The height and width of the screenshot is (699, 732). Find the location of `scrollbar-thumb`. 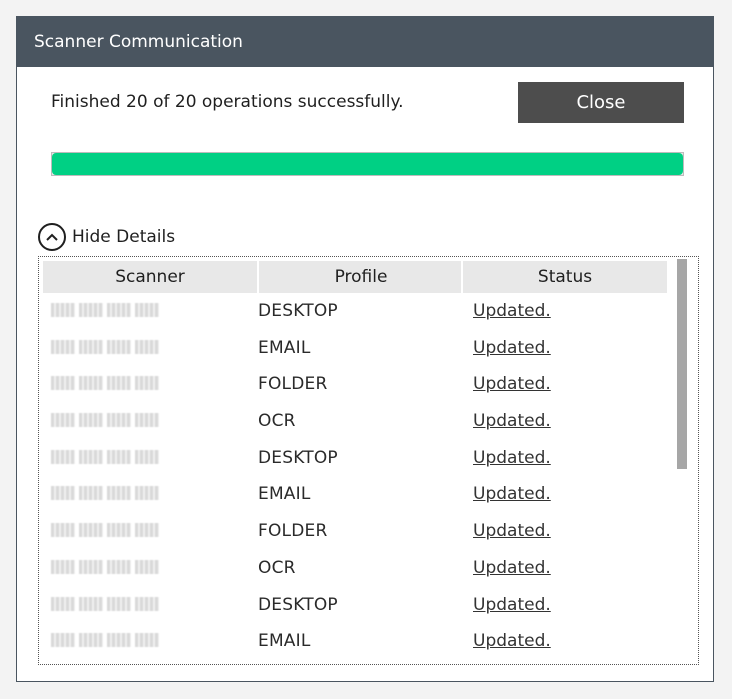

scrollbar-thumb is located at coordinates (682, 364).